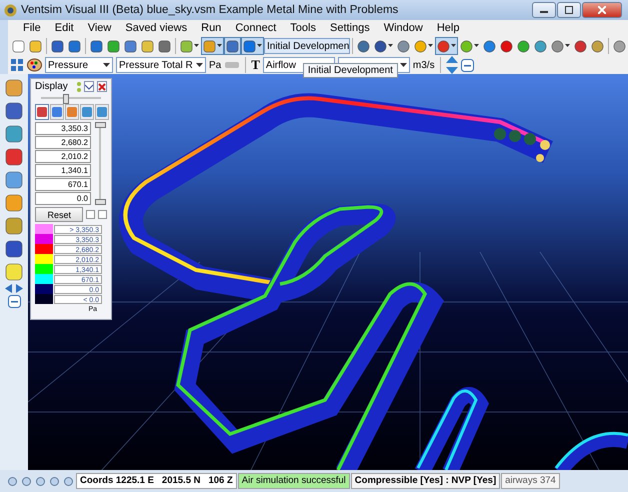 This screenshot has width=628, height=492. Describe the element at coordinates (255, 65) in the screenshot. I see `text-label: T` at that location.